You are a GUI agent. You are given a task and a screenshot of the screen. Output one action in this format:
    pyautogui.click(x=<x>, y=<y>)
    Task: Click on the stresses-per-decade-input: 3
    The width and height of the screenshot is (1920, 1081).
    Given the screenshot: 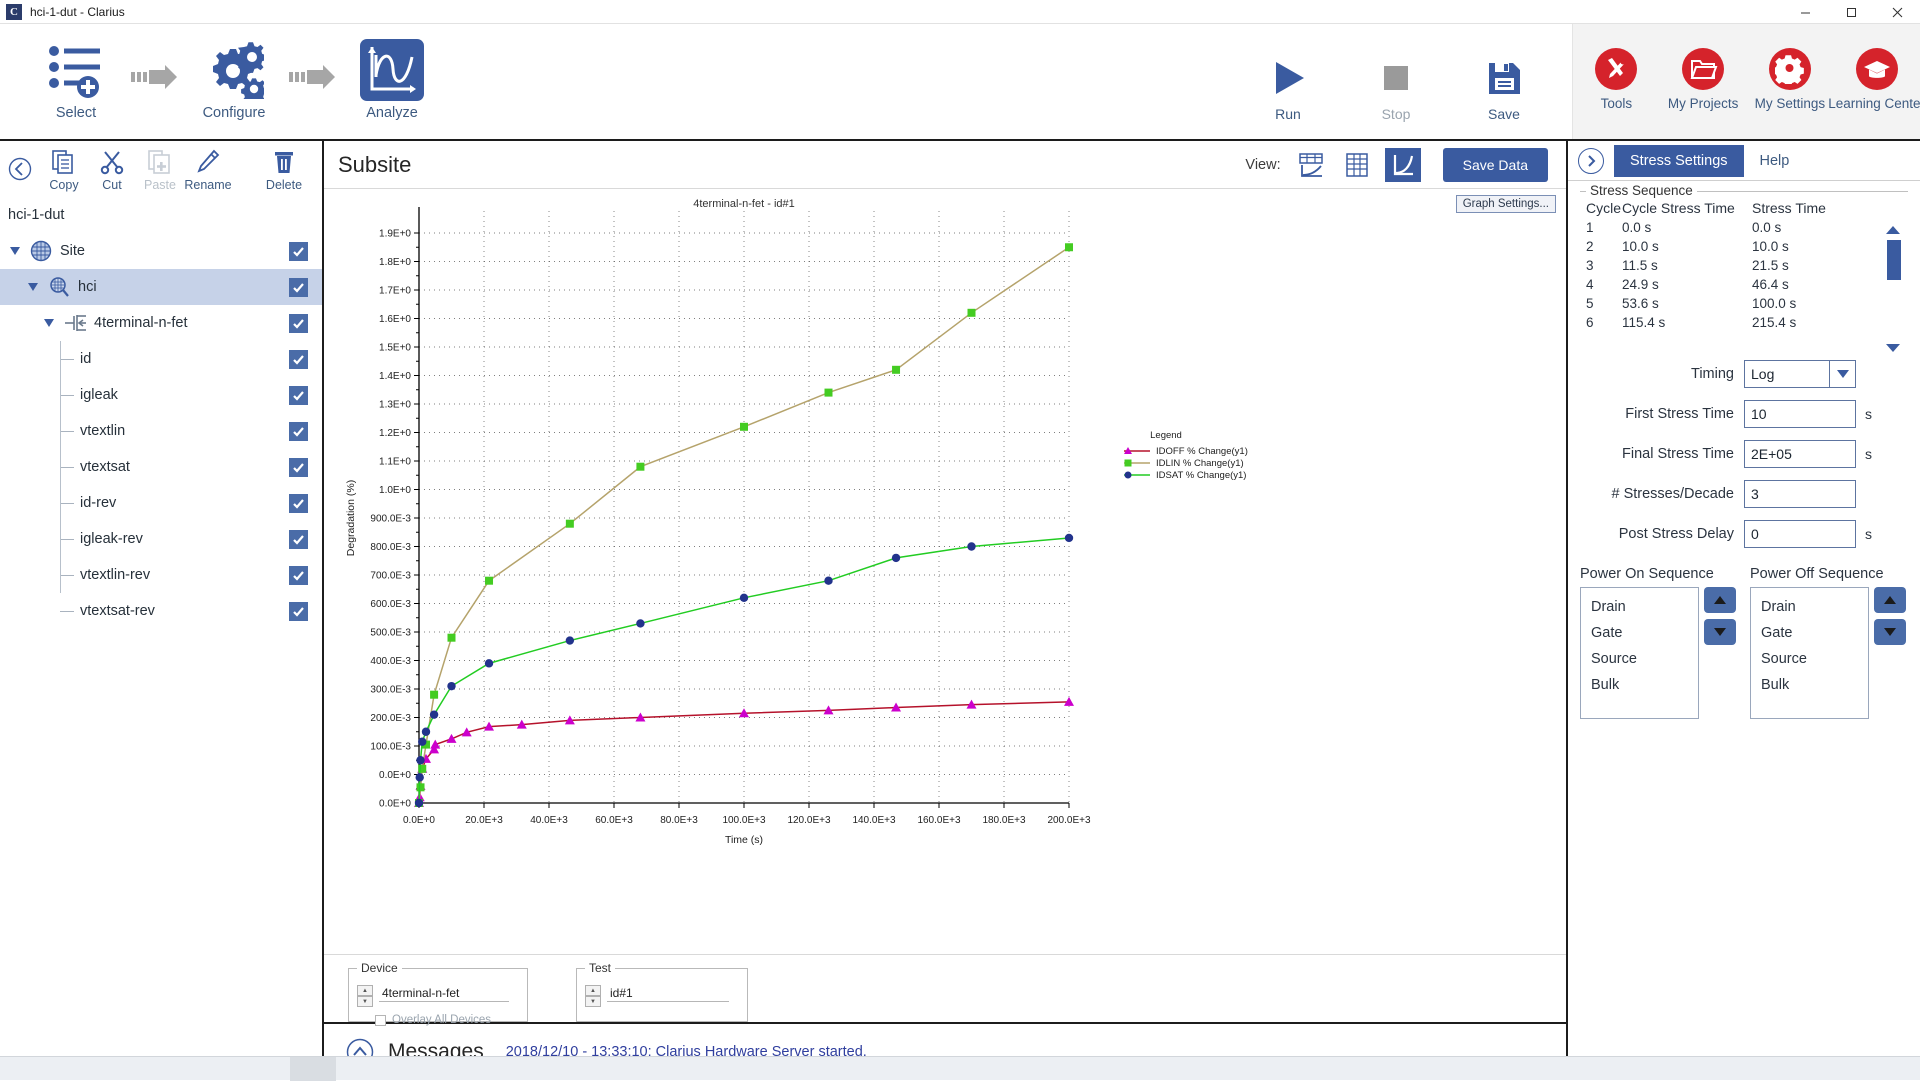 What is the action you would take?
    pyautogui.click(x=1800, y=494)
    